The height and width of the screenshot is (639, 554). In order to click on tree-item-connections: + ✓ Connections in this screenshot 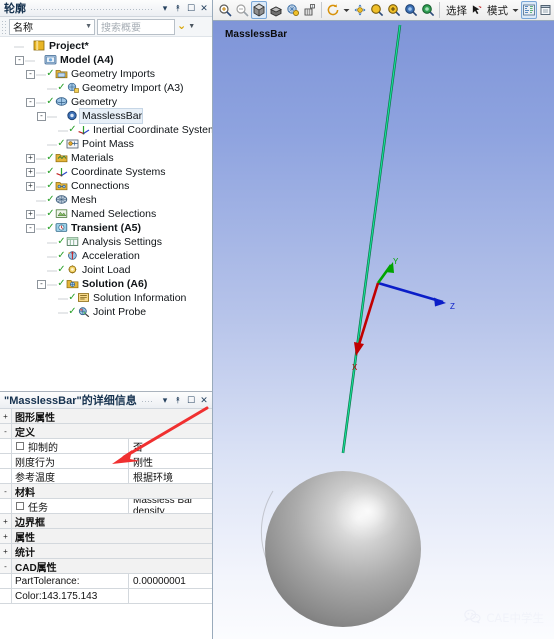, I will do `click(106, 186)`.